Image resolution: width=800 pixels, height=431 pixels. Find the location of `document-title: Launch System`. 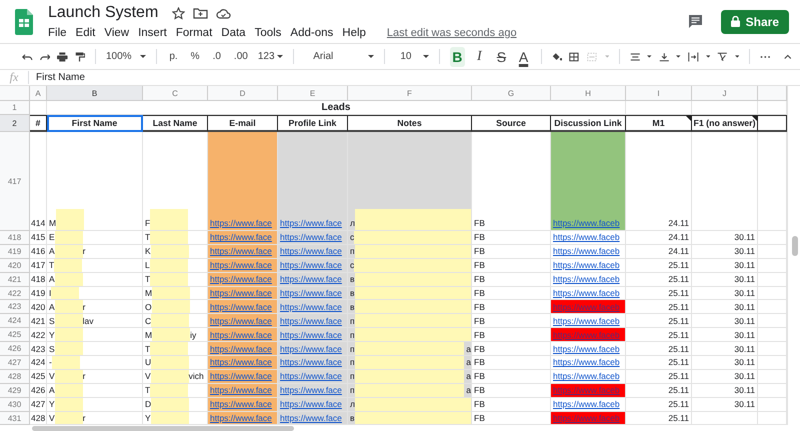

document-title: Launch System is located at coordinates (103, 13).